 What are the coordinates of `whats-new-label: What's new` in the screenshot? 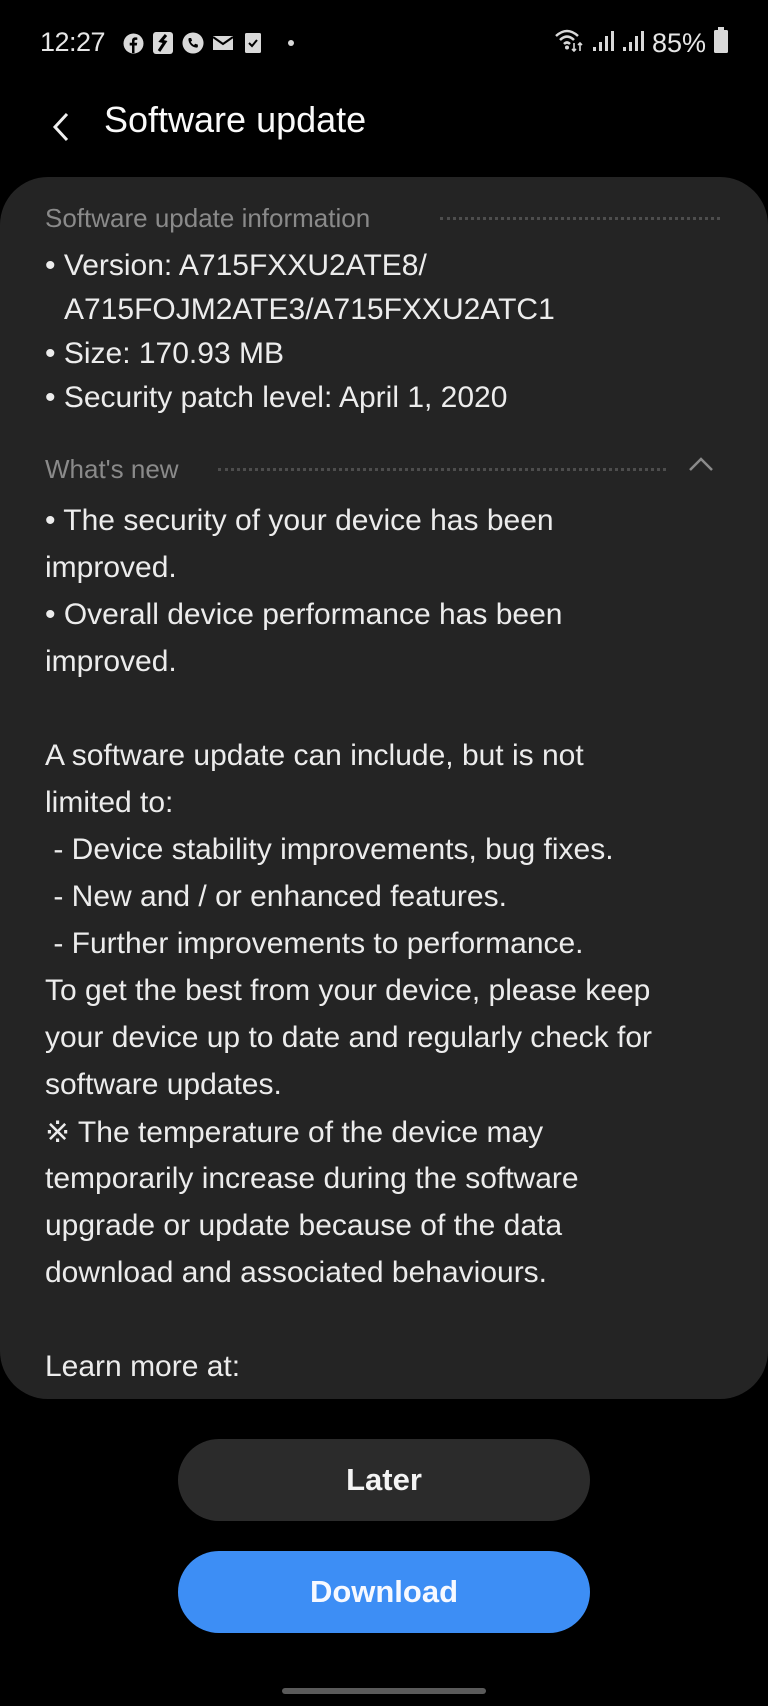 It's located at (112, 469).